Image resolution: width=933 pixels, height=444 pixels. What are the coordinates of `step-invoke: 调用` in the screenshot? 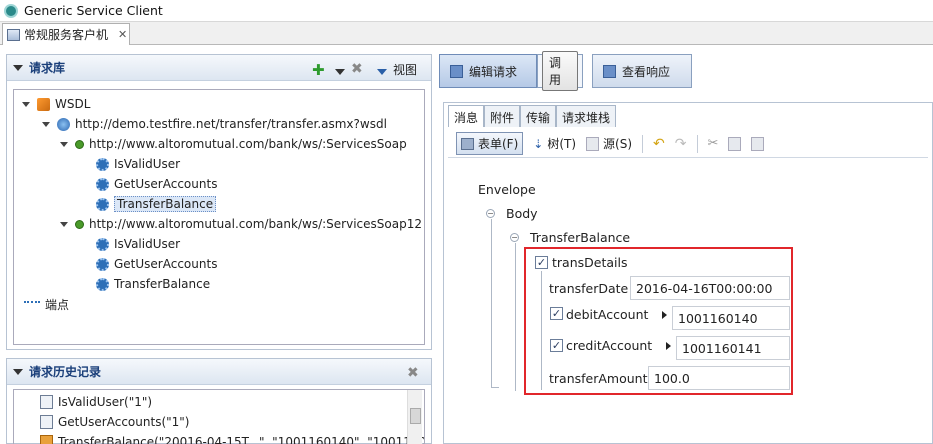 It's located at (560, 71).